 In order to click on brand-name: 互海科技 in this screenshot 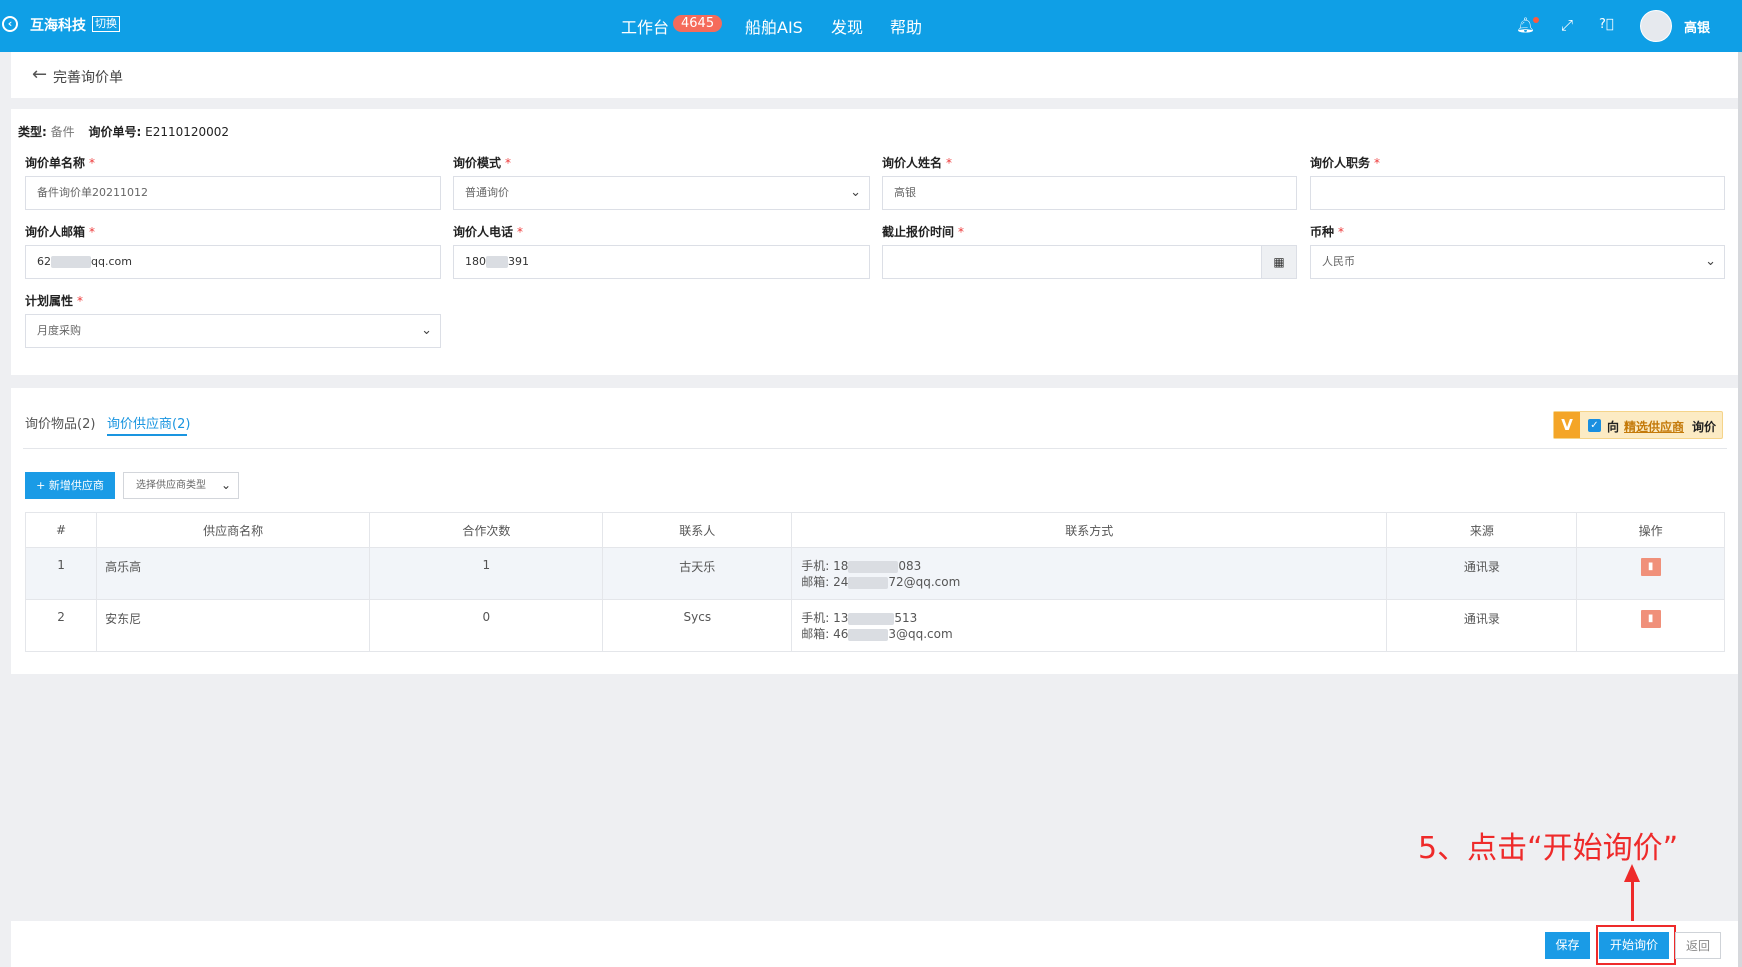, I will do `click(58, 26)`.